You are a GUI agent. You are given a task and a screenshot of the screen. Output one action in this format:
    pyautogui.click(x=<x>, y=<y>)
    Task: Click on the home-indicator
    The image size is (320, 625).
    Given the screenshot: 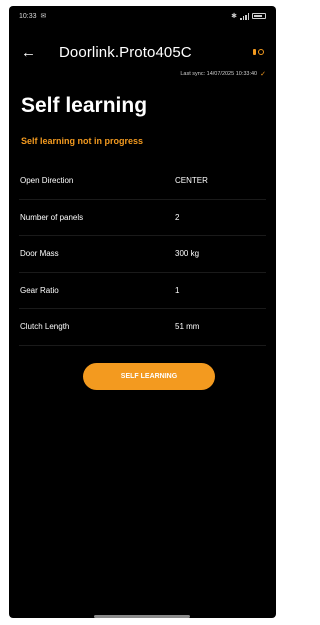 What is the action you would take?
    pyautogui.click(x=142, y=616)
    